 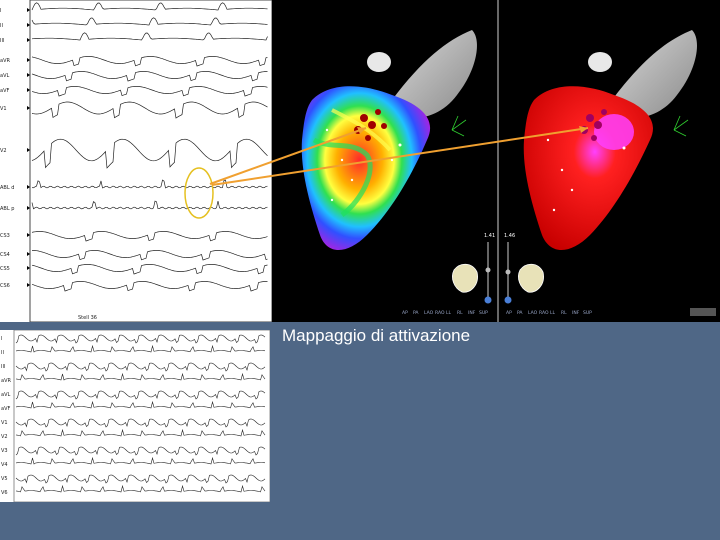 I want to click on ecg-top-lead-label: CS4, so click(x=5, y=255).